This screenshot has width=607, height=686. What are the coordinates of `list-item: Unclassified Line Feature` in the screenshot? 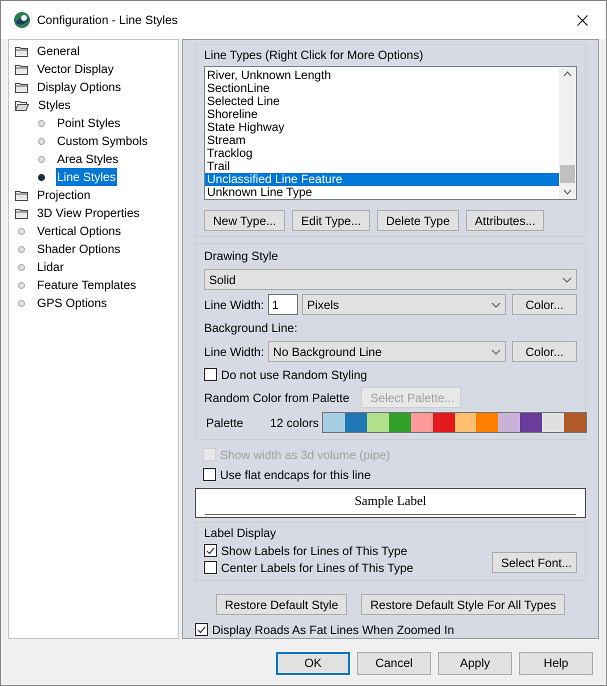 It's located at (382, 179).